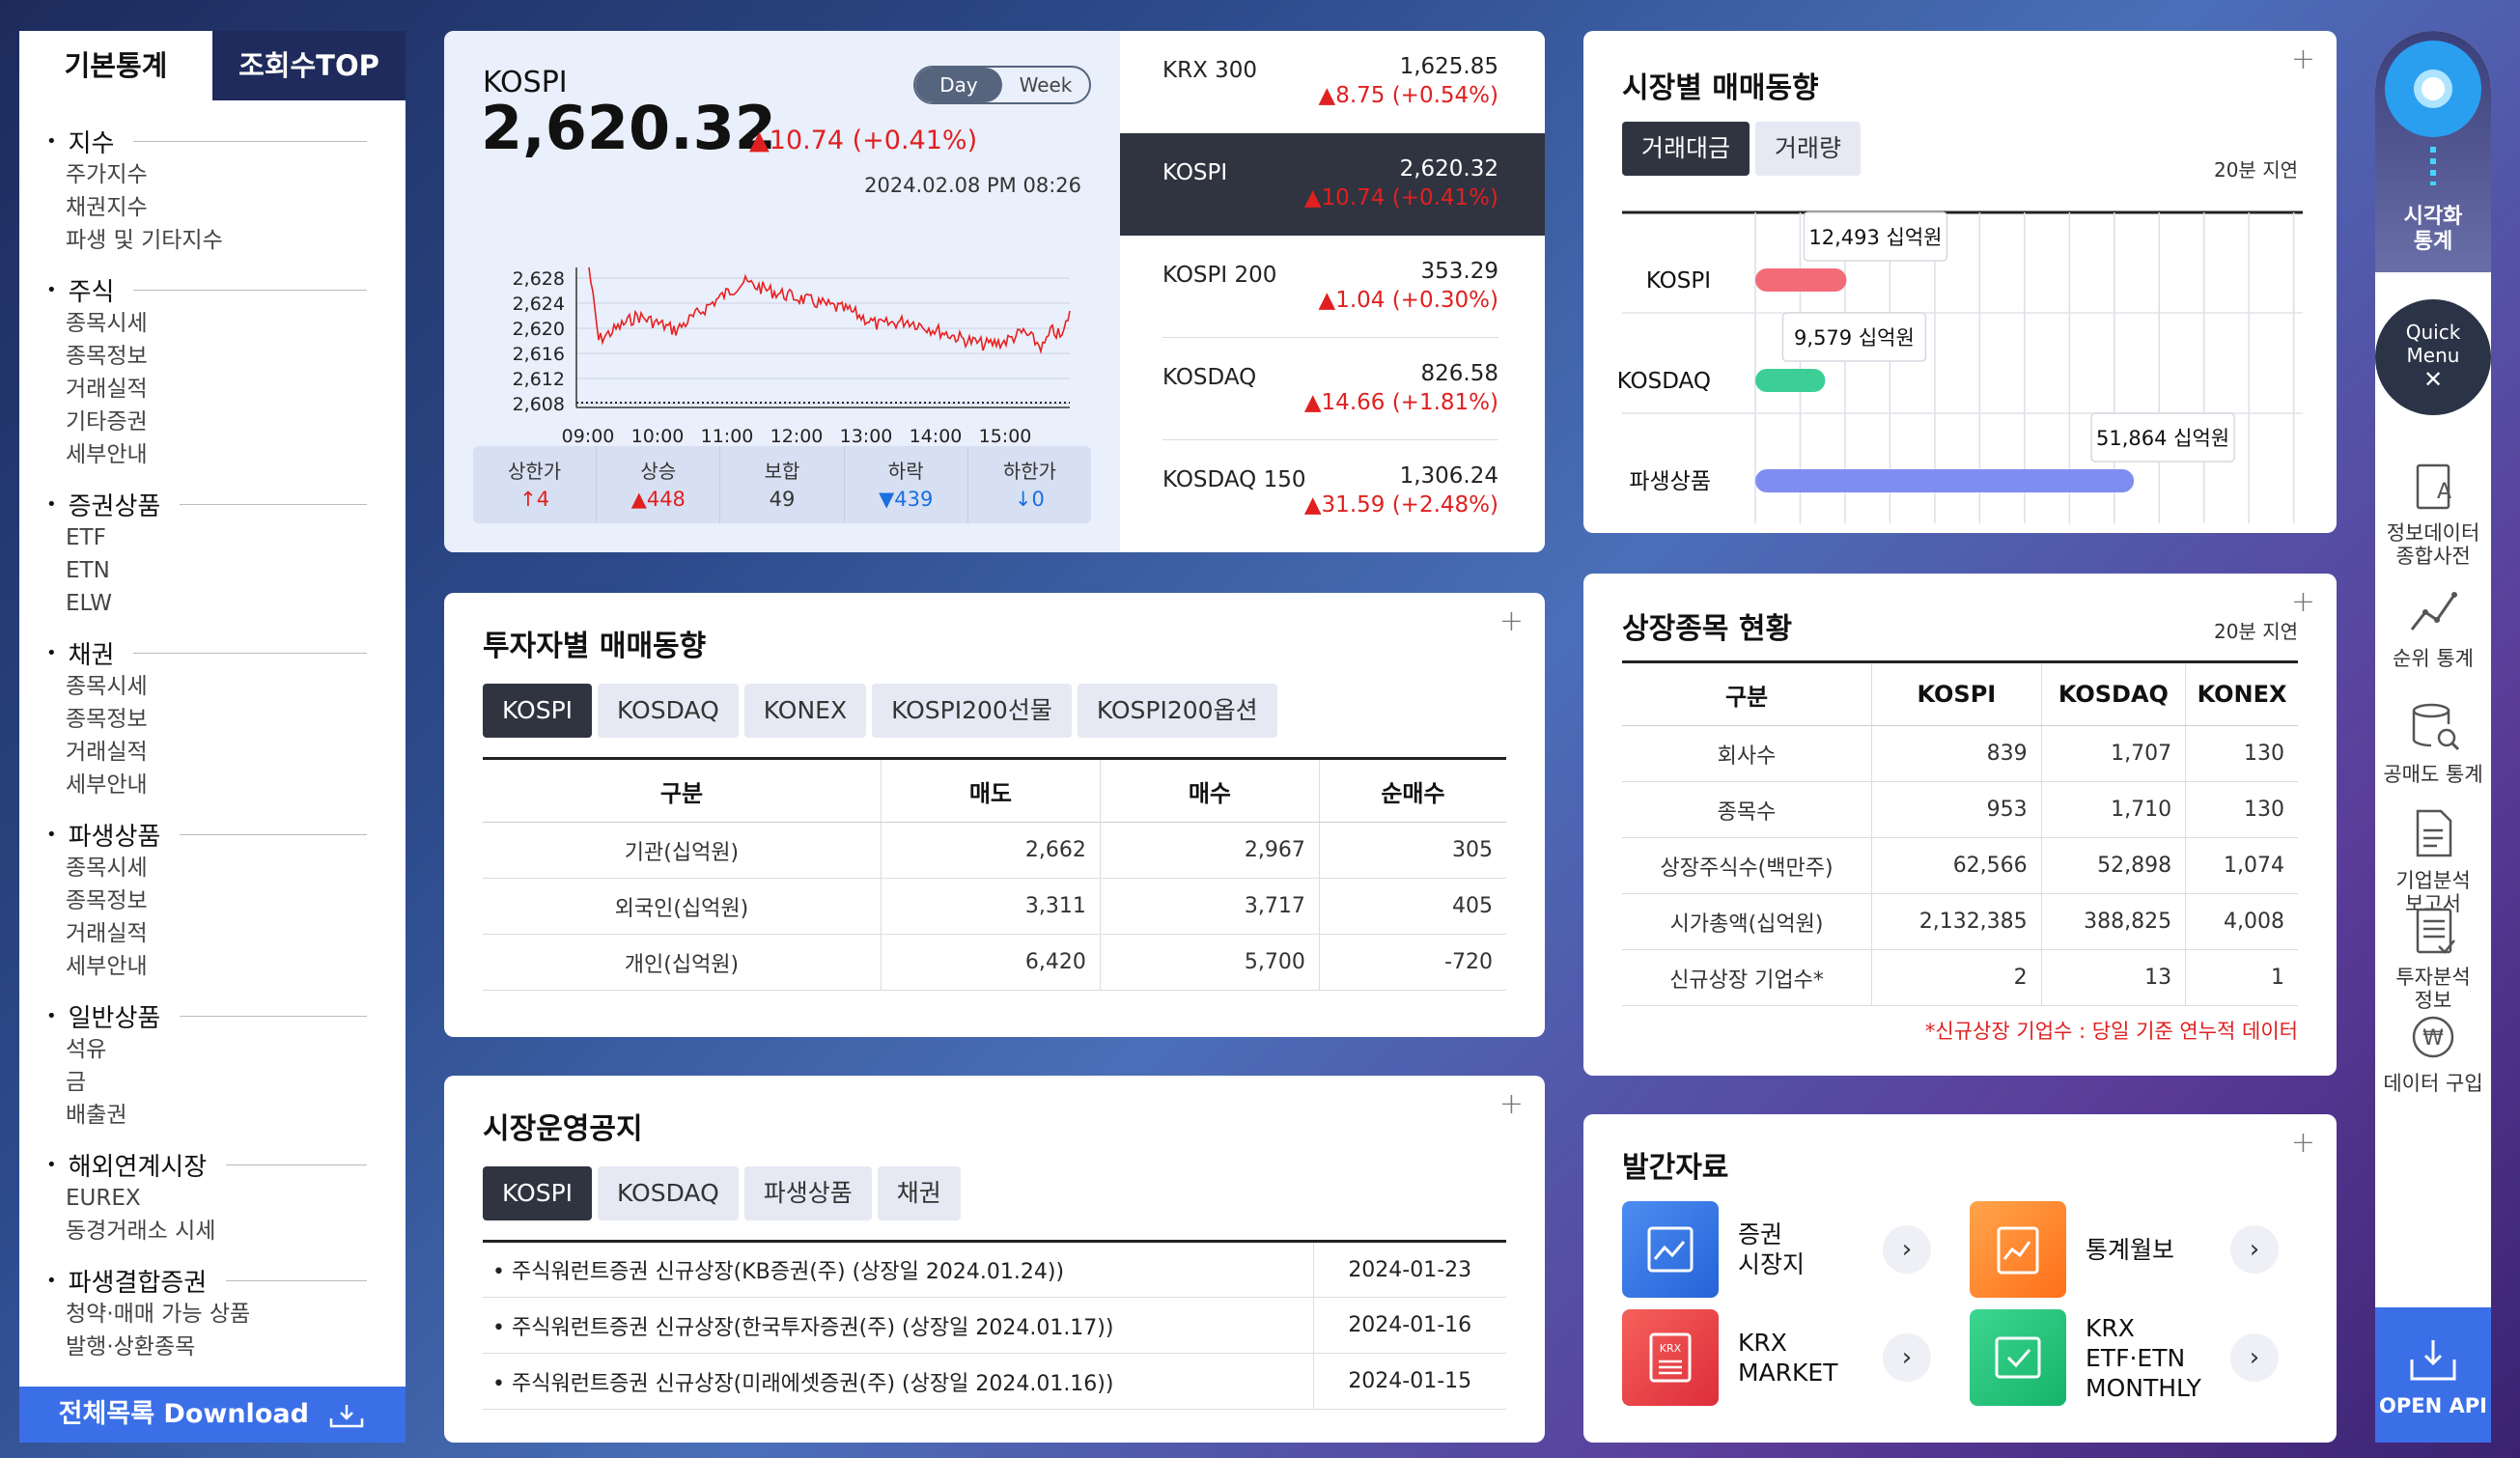 The image size is (2520, 1458). Describe the element at coordinates (226, 1164) in the screenshot. I see `menu-section-header: • 해외연계시장` at that location.